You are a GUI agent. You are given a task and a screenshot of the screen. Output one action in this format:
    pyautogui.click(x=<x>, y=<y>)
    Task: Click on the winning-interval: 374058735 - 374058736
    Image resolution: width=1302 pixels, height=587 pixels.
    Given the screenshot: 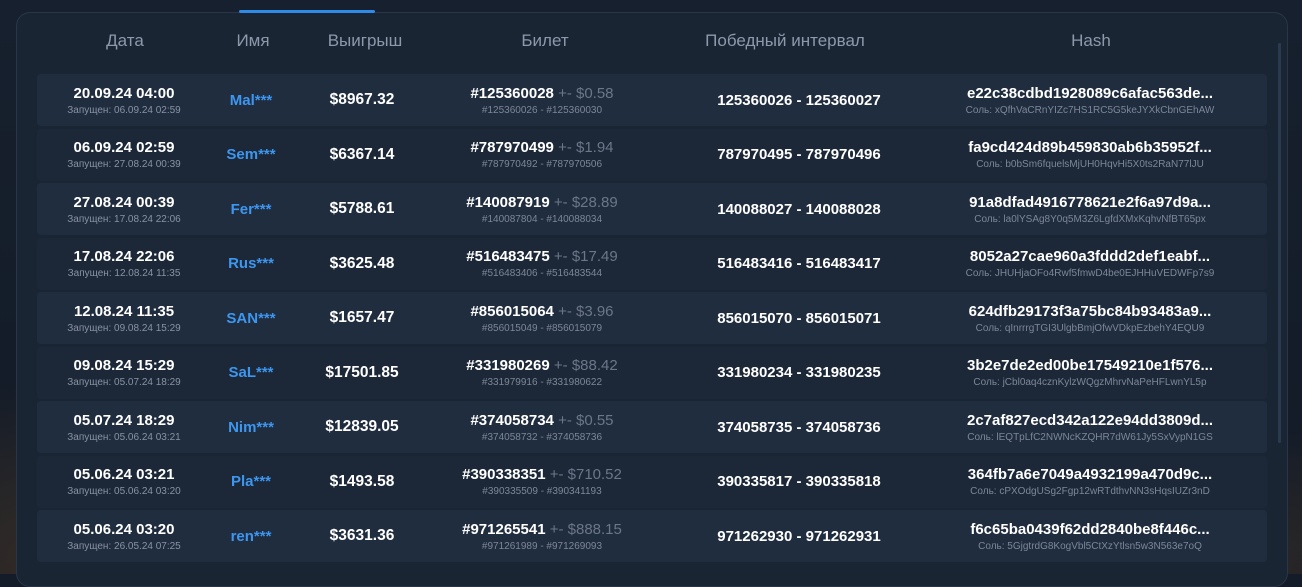 What is the action you would take?
    pyautogui.click(x=799, y=427)
    